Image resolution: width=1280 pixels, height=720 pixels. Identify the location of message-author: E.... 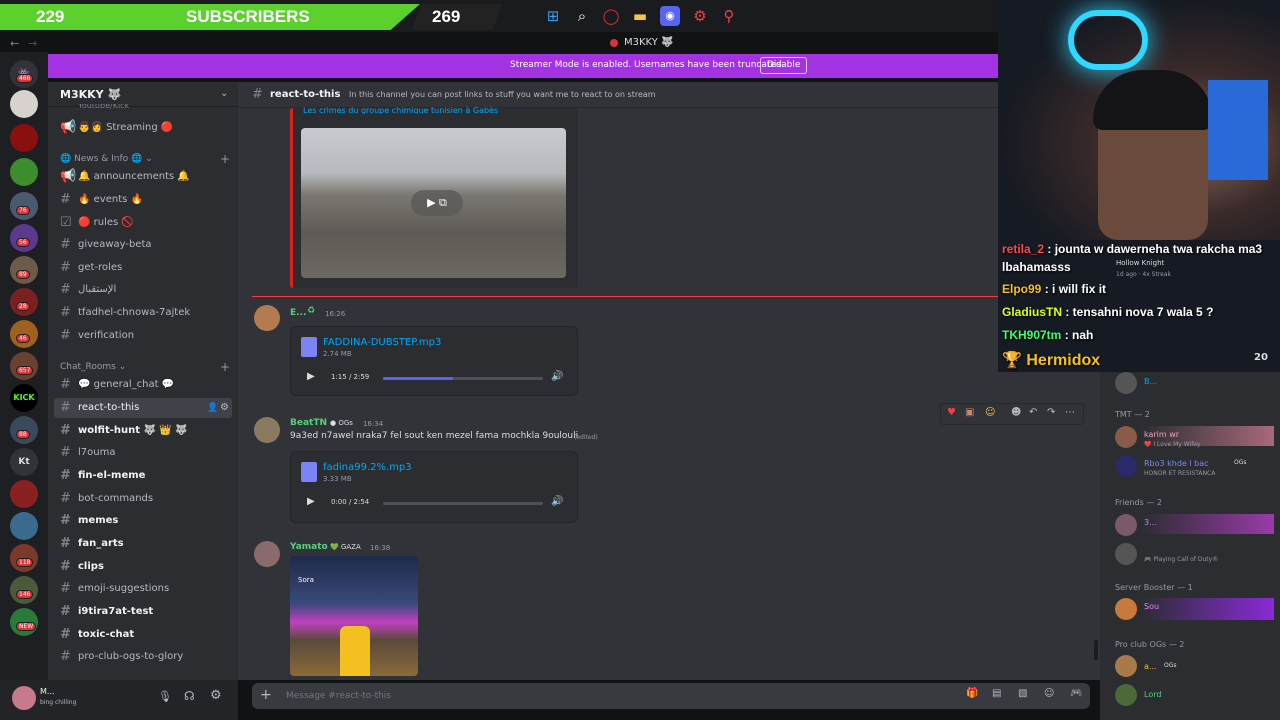
(298, 313).